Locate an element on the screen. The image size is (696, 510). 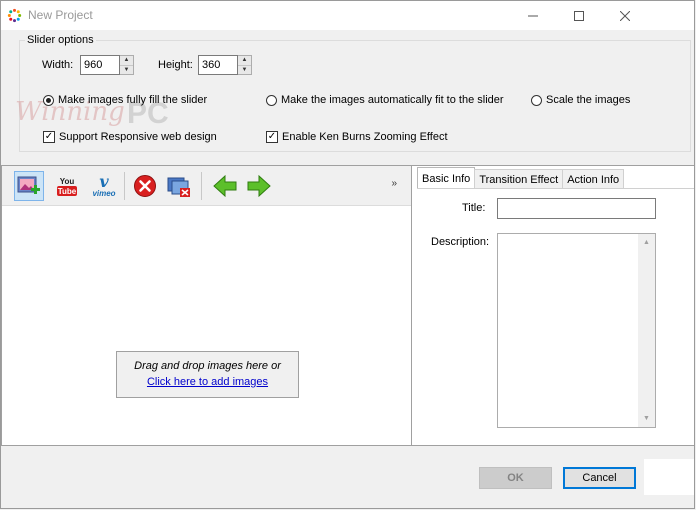
vimeo-button: v vimeo is located at coordinates (104, 186).